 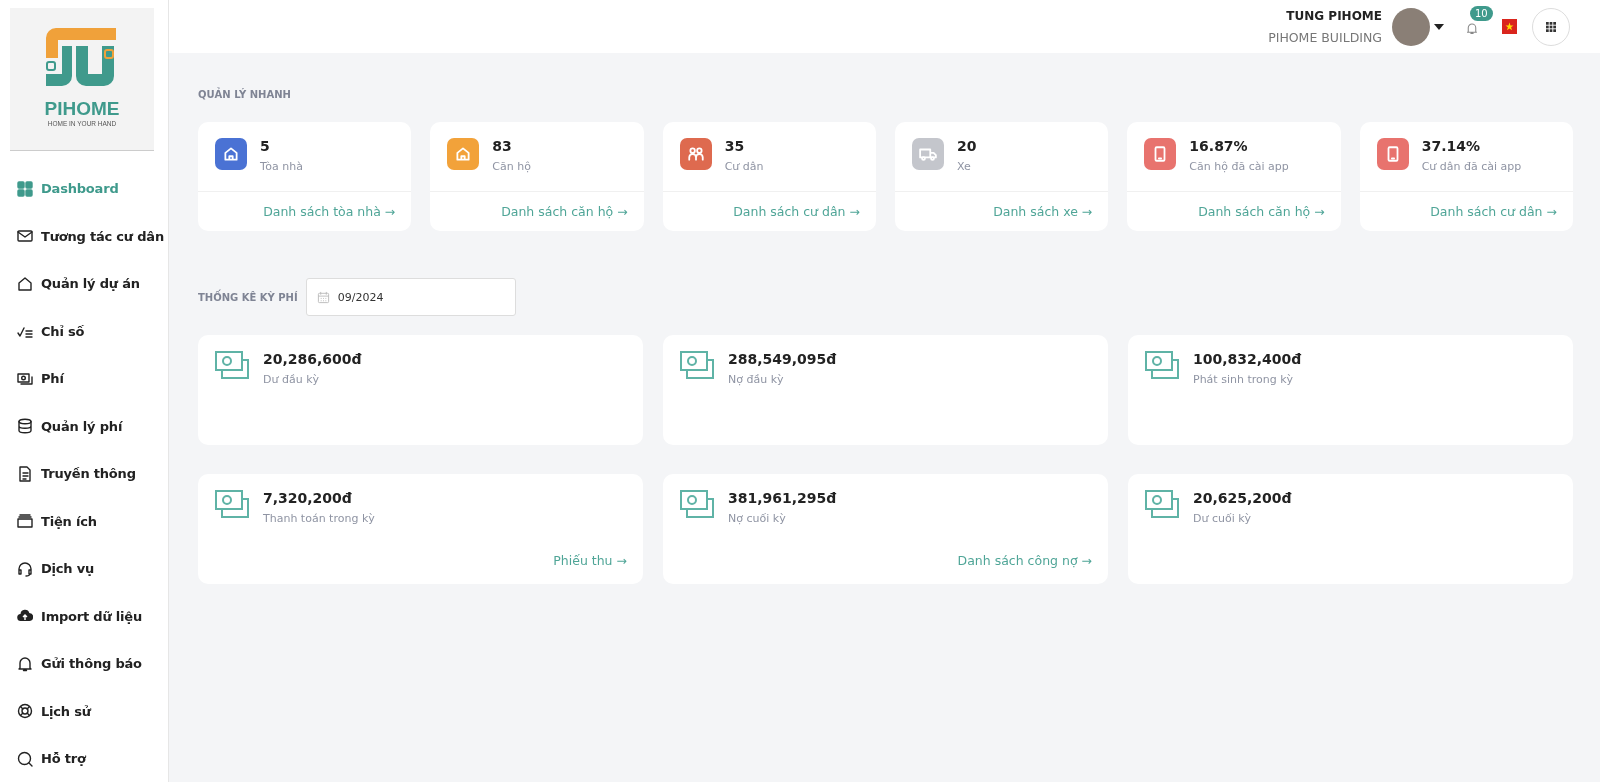 What do you see at coordinates (323, 297) in the screenshot?
I see `calendar-icon` at bounding box center [323, 297].